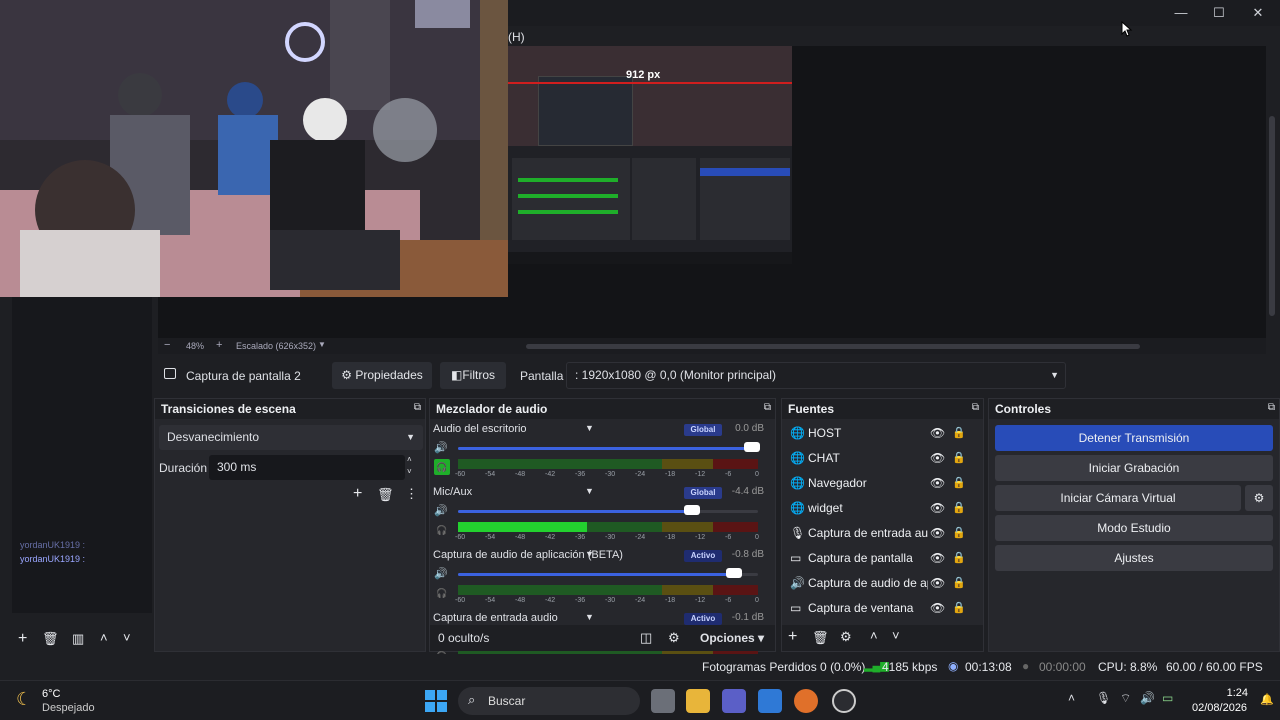  I want to click on volume-fill, so click(599, 574).